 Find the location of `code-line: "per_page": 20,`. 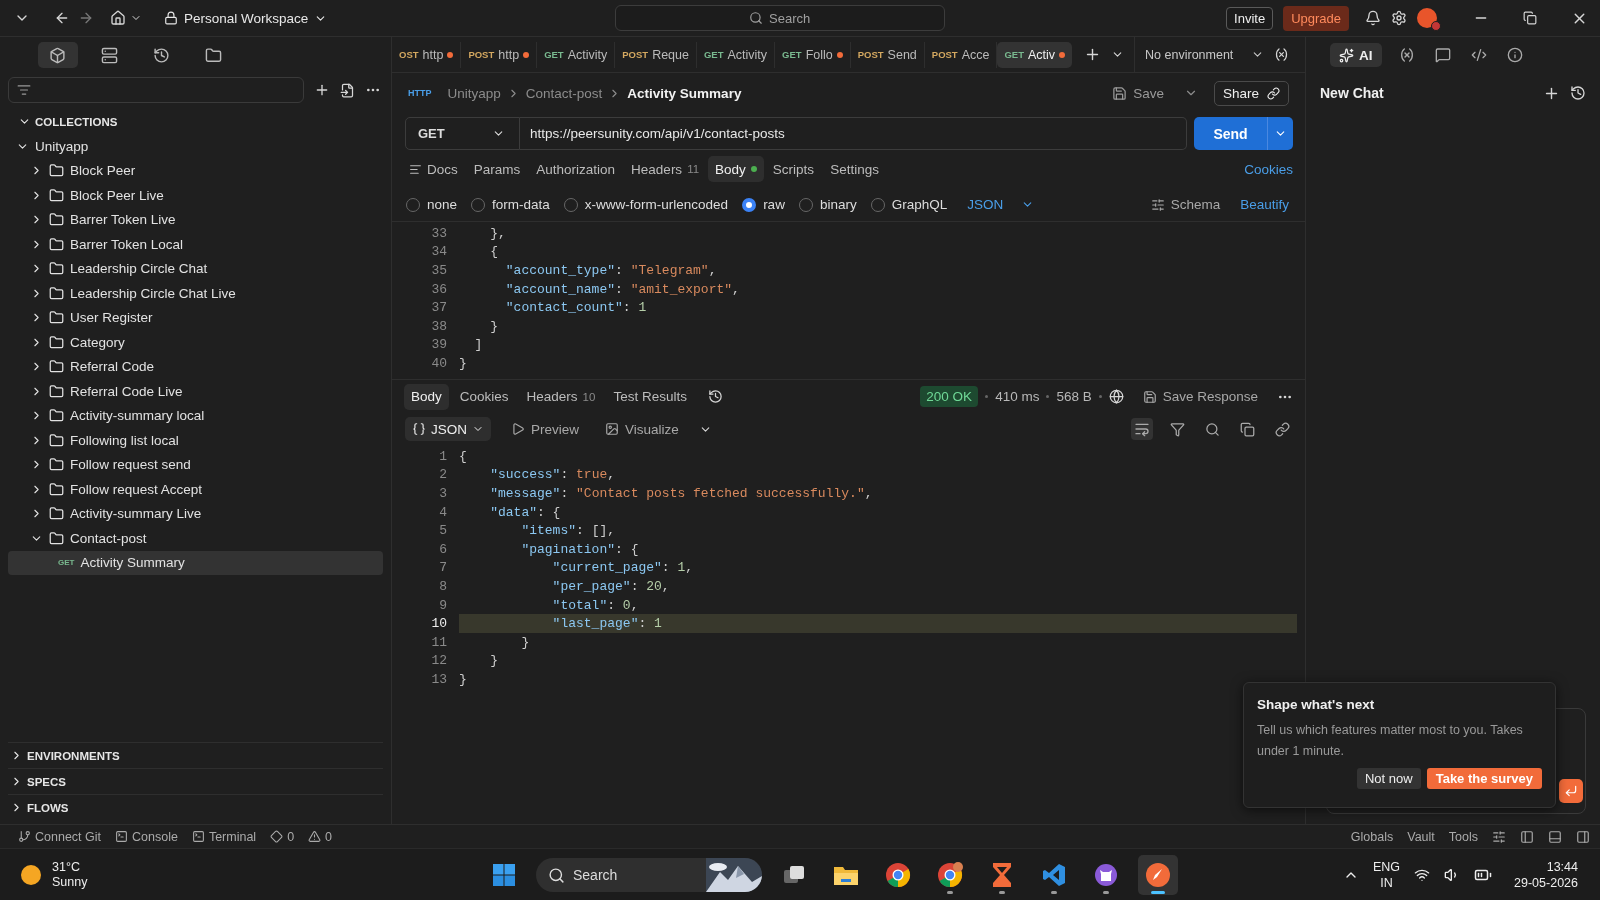

code-line: "per_page": 20, is located at coordinates (611, 586).